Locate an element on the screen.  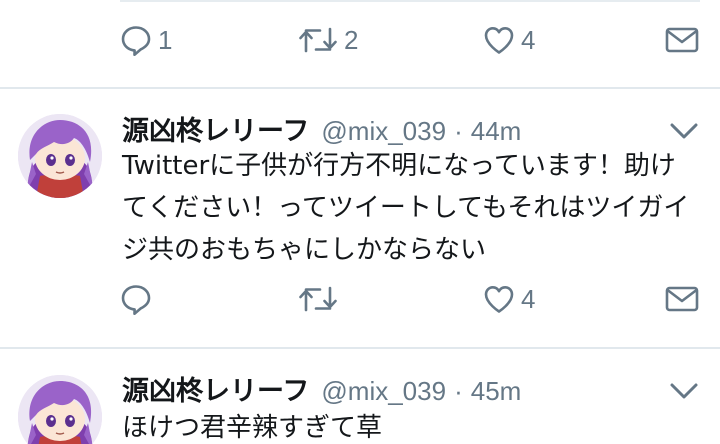
retweet-button: 2 is located at coordinates (328, 40).